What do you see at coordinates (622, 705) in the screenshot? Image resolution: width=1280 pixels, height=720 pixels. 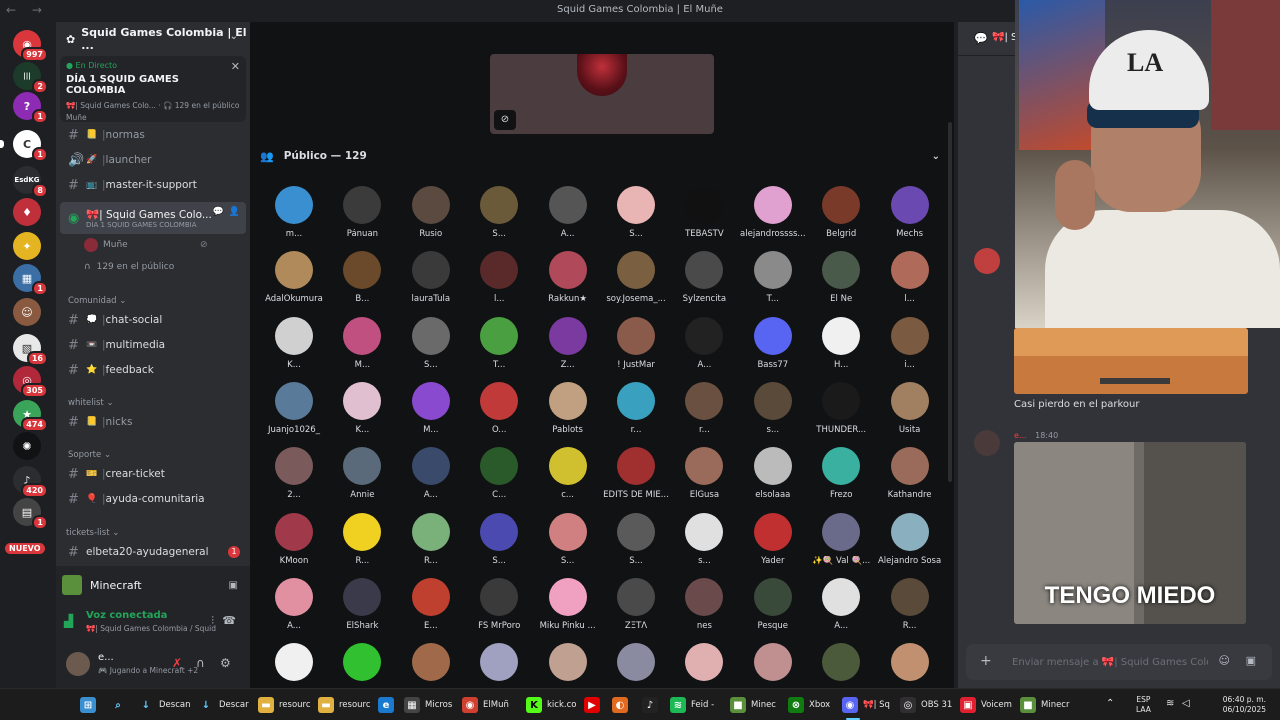 I see `taskbar-firefox: ◐` at bounding box center [622, 705].